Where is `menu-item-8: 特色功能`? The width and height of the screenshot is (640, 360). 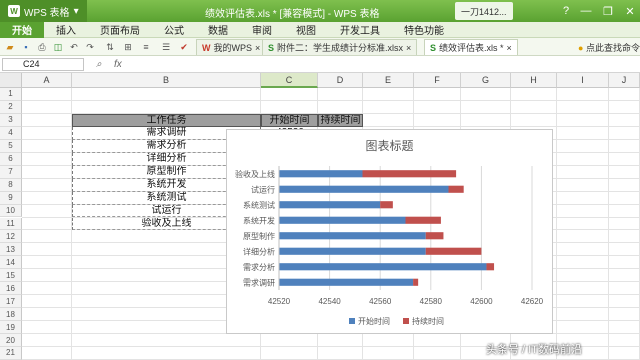 menu-item-8: 特色功能 is located at coordinates (424, 30).